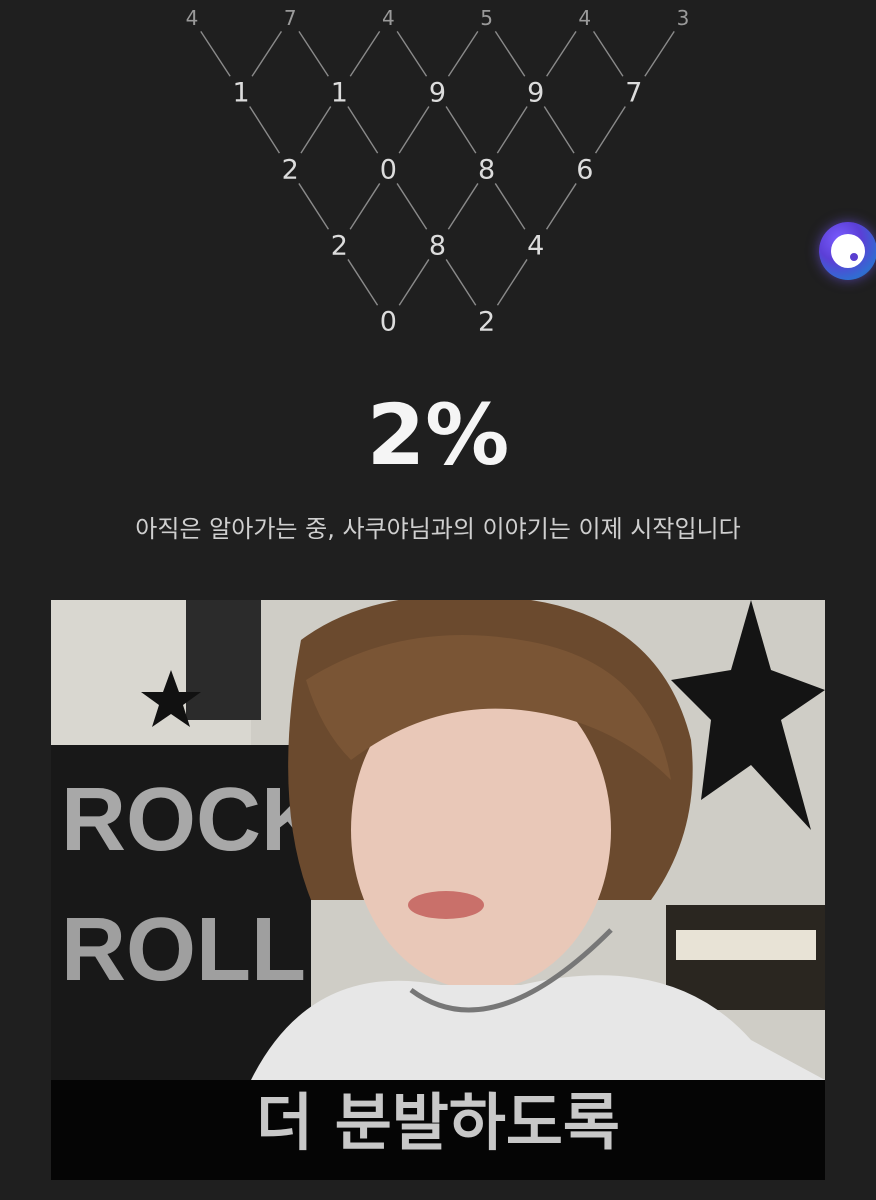 This screenshot has height=1200, width=876. I want to click on compatibility-triangle, so click(437, 168).